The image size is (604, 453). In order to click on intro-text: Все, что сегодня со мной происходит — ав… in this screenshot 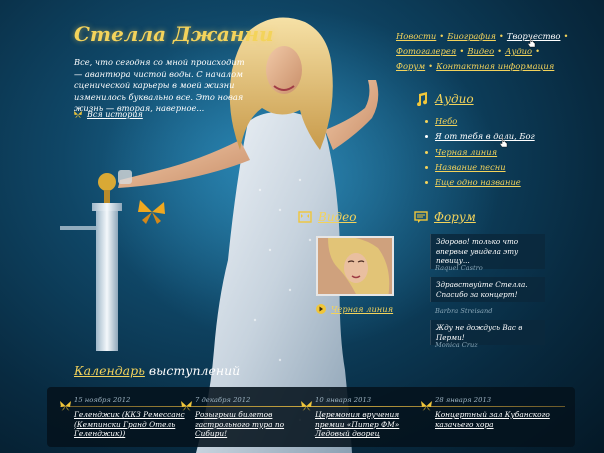, I will do `click(159, 85)`.